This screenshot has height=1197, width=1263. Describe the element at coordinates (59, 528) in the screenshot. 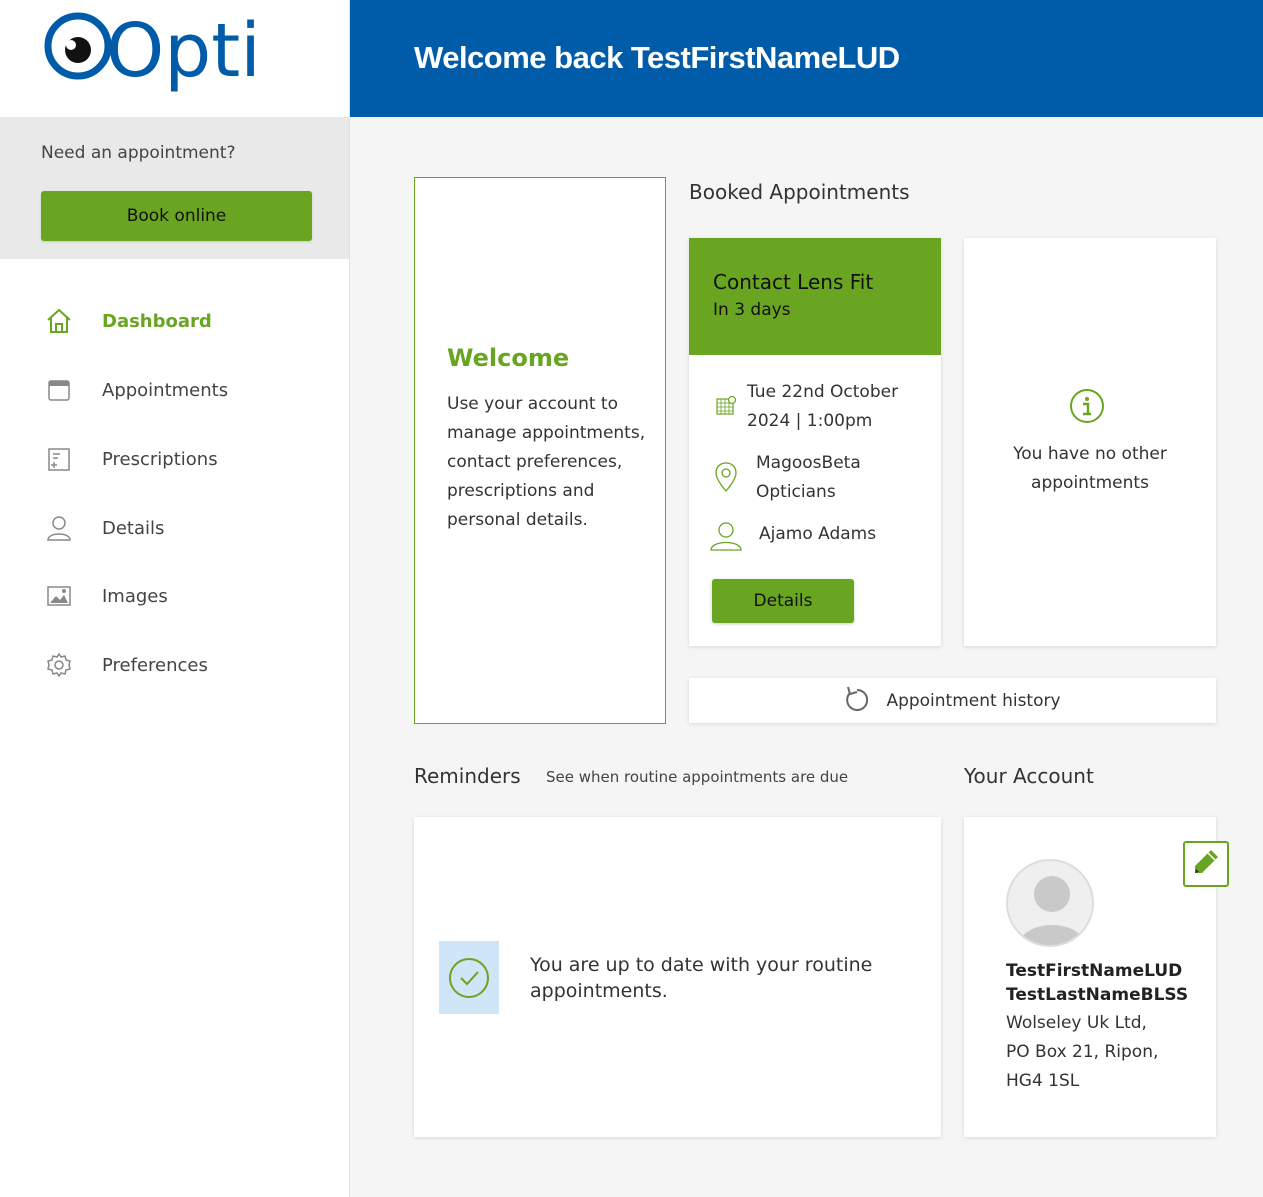

I see `user-icon` at that location.